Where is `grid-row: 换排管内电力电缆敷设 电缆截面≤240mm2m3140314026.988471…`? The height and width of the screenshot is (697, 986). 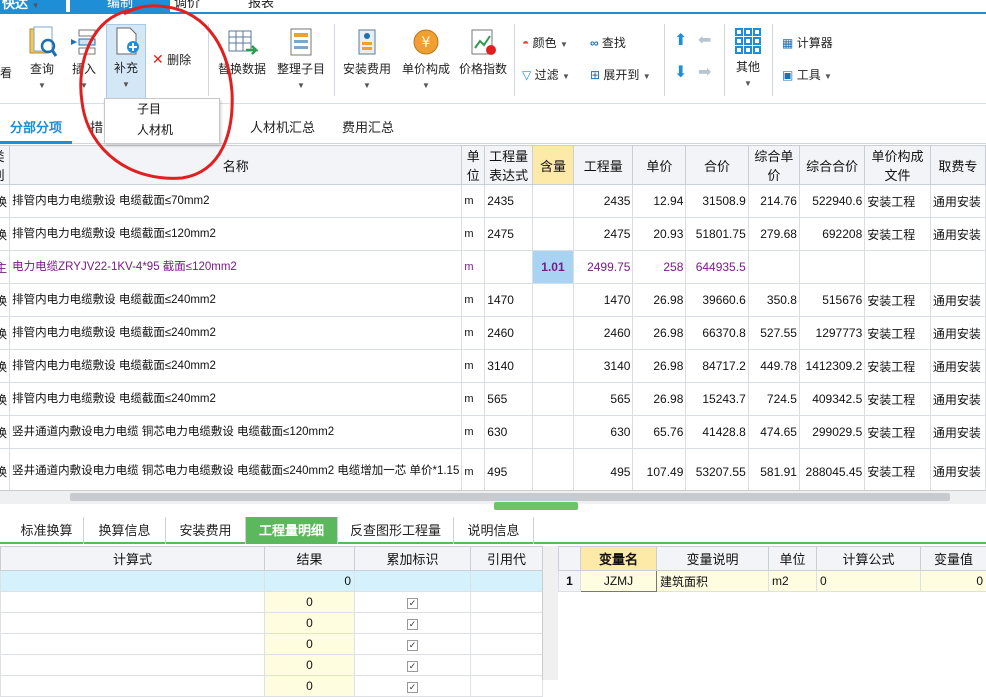
grid-row: 换排管内电力电缆敷设 电缆截面≤240mm2m3140314026.988471… is located at coordinates (493, 366).